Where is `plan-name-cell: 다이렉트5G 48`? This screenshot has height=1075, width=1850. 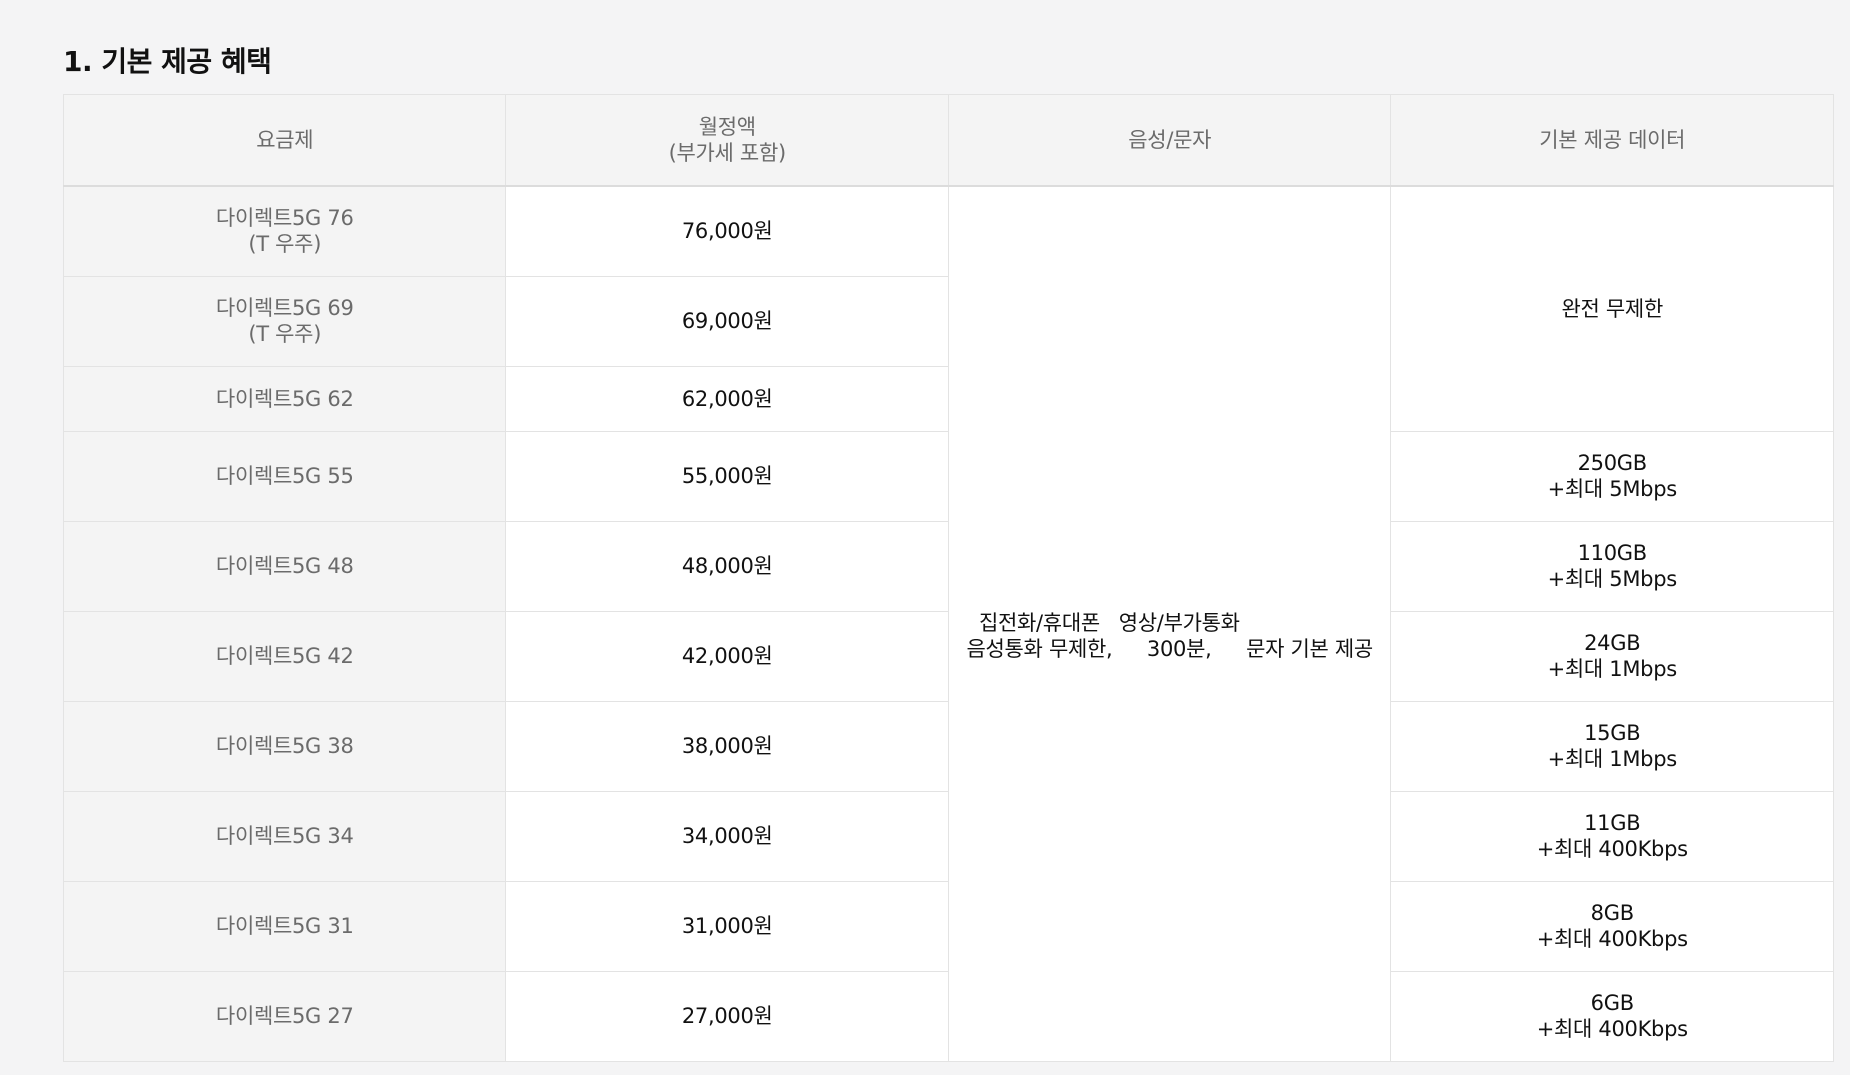 plan-name-cell: 다이렉트5G 48 is located at coordinates (284, 566).